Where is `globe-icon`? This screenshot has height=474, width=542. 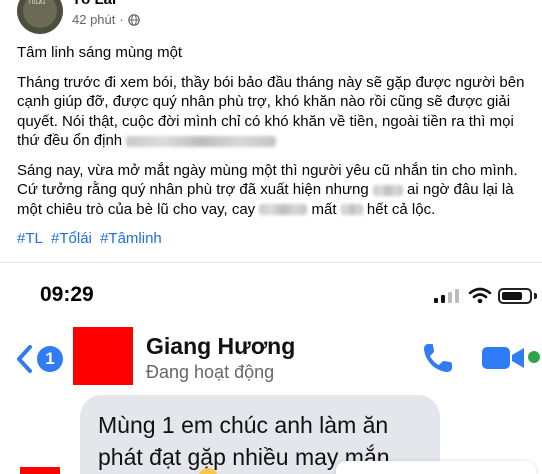
globe-icon is located at coordinates (133, 19).